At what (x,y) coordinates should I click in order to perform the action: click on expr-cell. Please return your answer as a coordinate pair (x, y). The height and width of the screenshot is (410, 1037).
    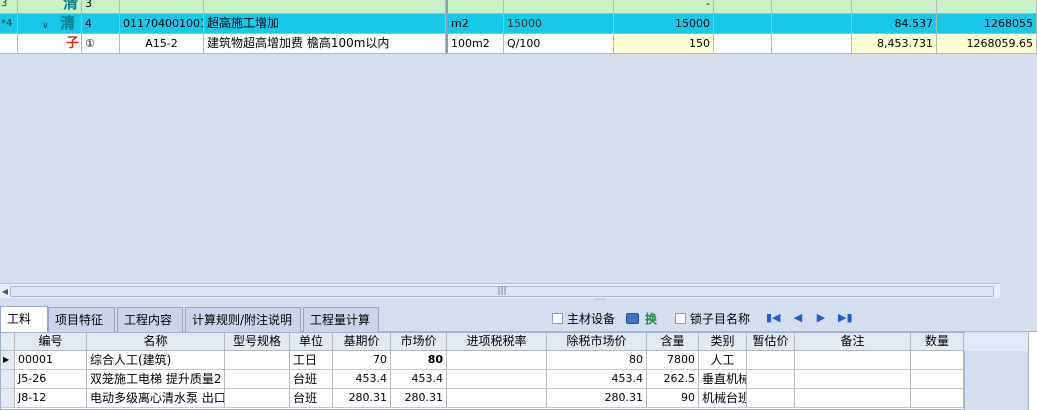
    Looking at the image, I should click on (559, 7).